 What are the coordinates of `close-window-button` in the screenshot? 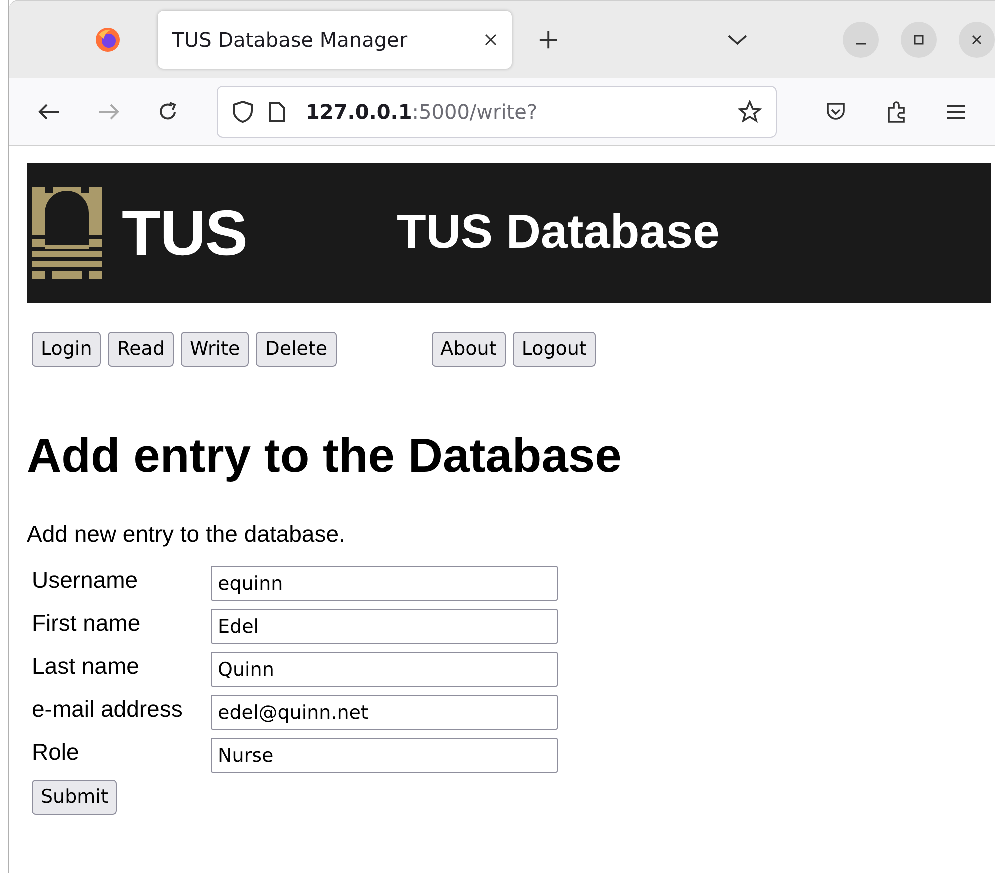 It's located at (976, 40).